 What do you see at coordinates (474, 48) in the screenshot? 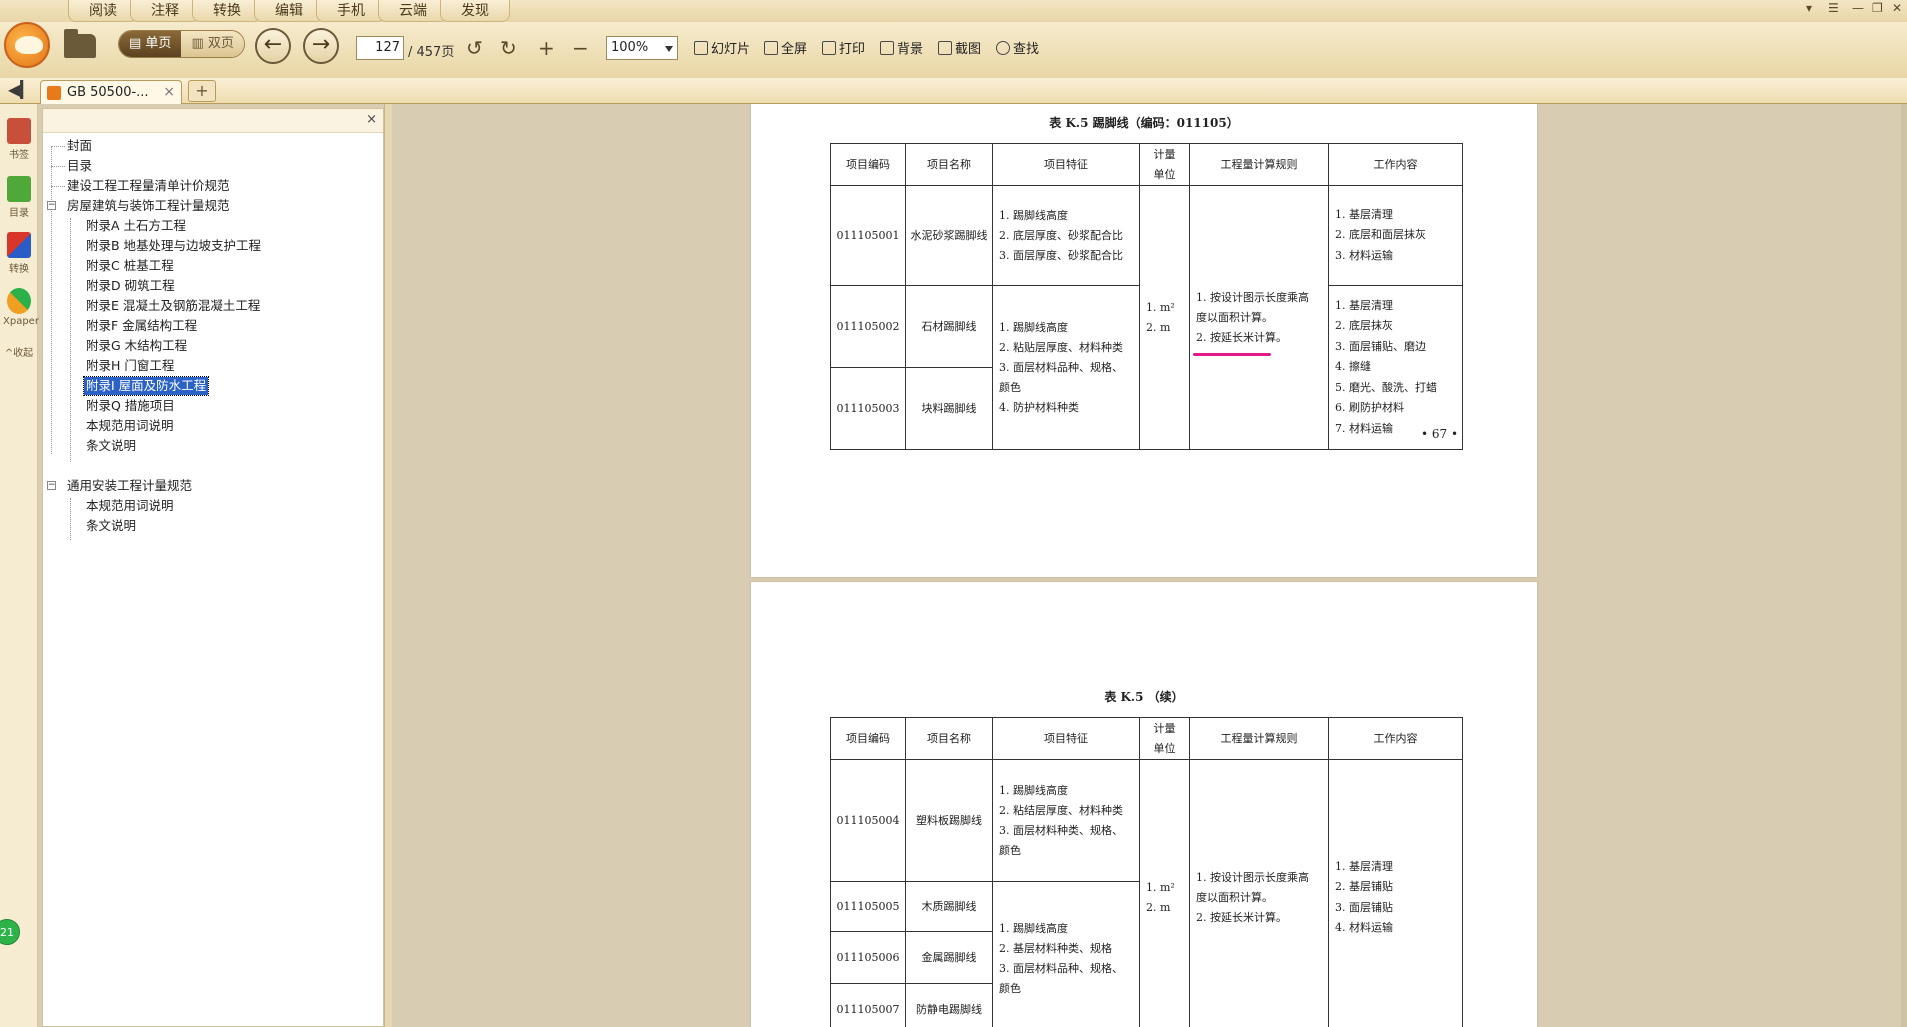
I see `rotate-left-icon: ↺` at bounding box center [474, 48].